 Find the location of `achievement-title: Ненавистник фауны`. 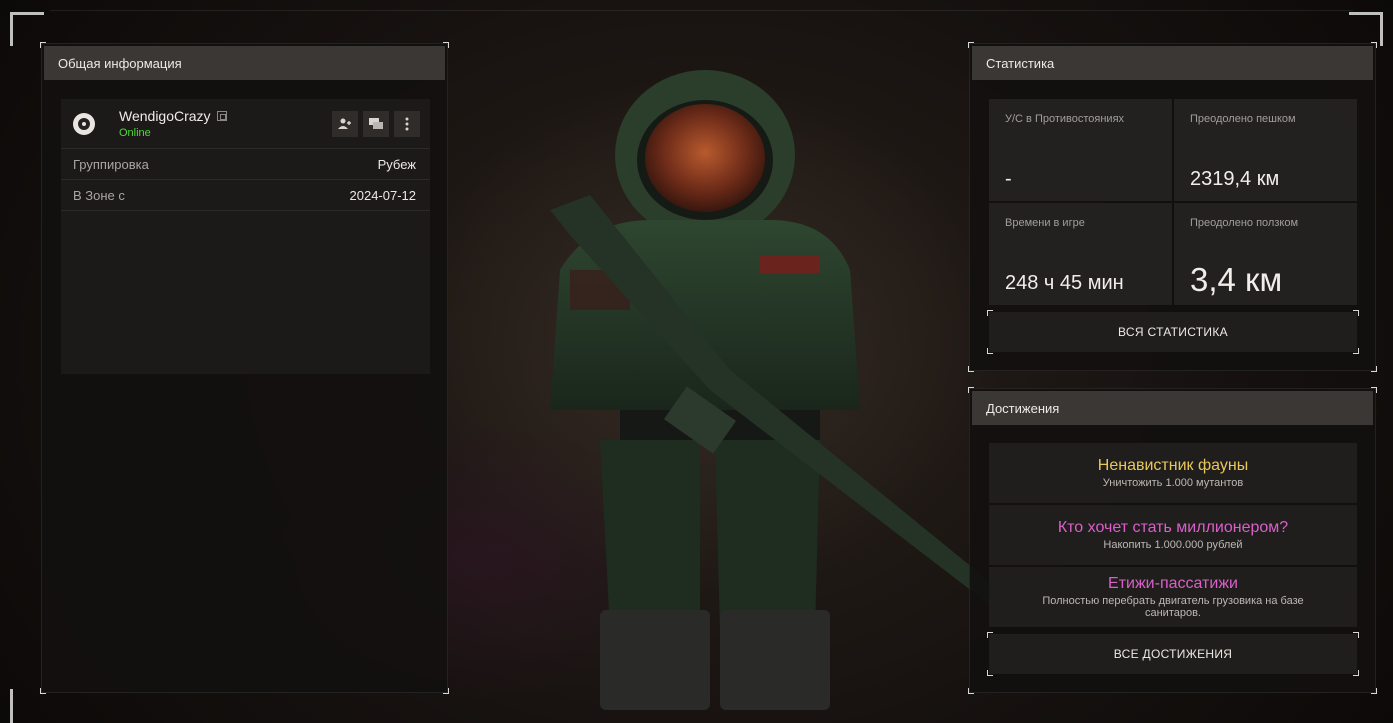

achievement-title: Ненавистник фауны is located at coordinates (1173, 465).